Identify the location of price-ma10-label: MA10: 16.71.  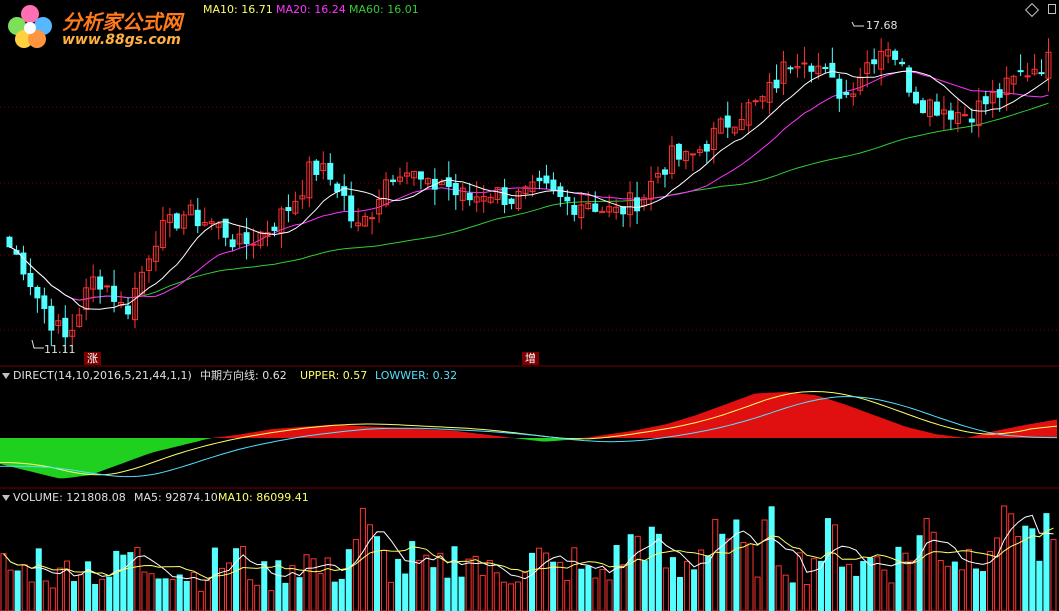
(238, 9).